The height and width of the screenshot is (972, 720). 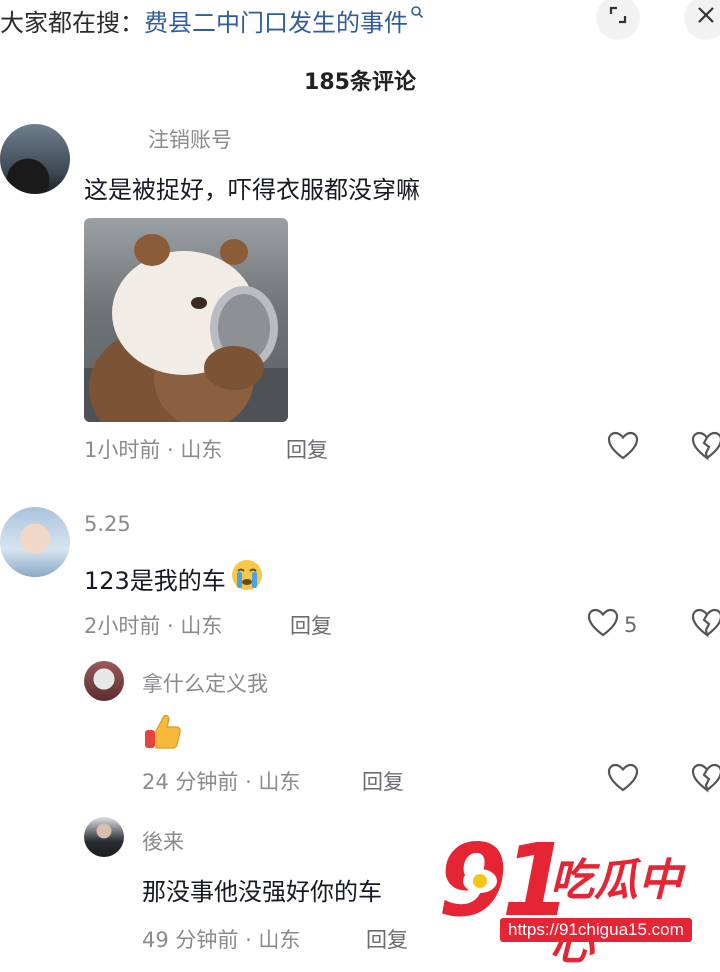 What do you see at coordinates (596, 930) in the screenshot?
I see `watermark-url: https://91chigua15.com` at bounding box center [596, 930].